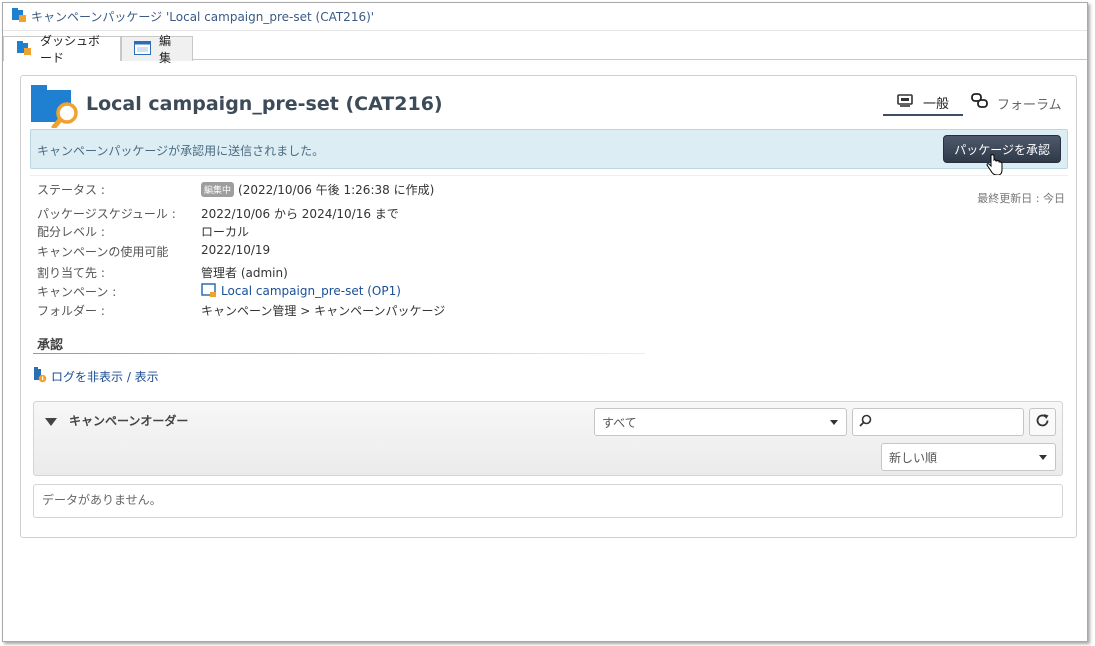  What do you see at coordinates (336, 190) in the screenshot?
I see `status-value: (2022/10/06 午後 1:26:38 に作成)` at bounding box center [336, 190].